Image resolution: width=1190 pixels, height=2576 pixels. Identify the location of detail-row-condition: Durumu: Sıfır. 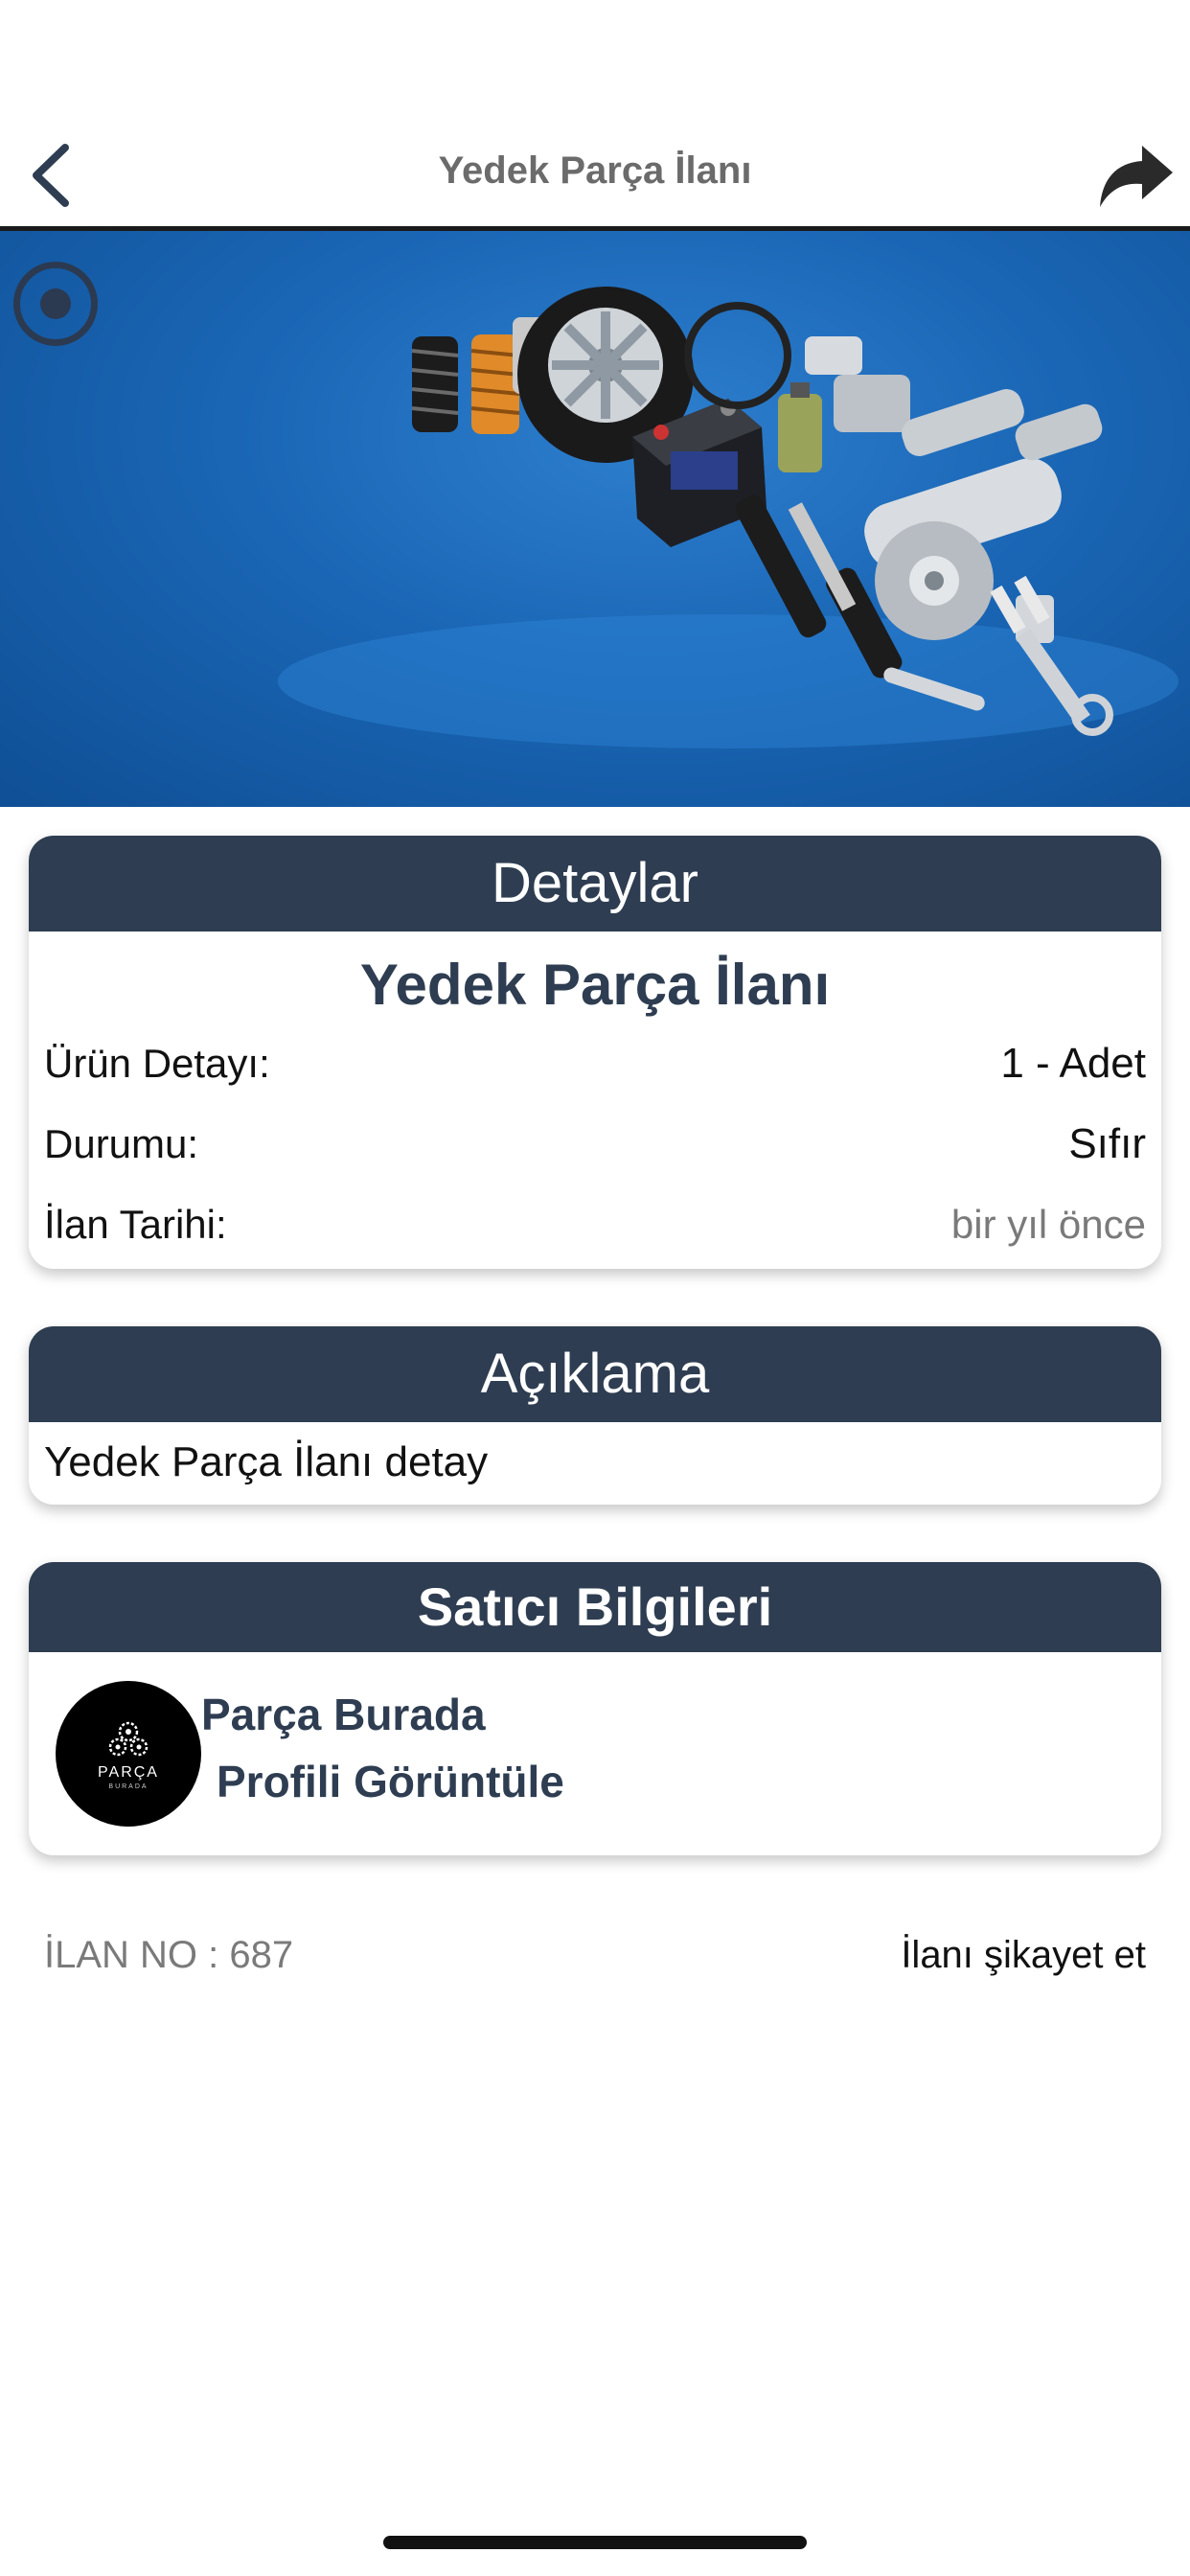
(595, 1144).